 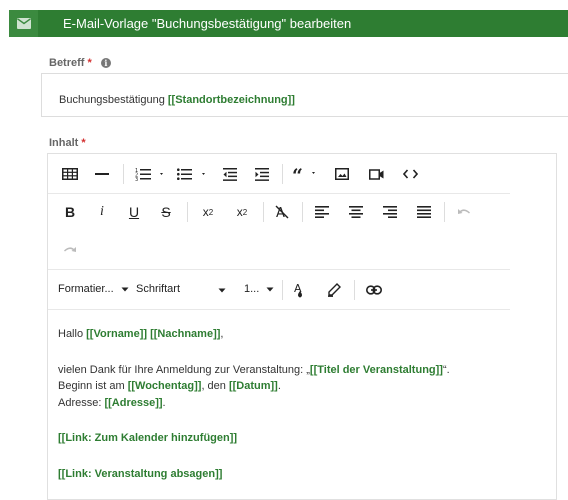 What do you see at coordinates (342, 174) in the screenshot?
I see `image-icon` at bounding box center [342, 174].